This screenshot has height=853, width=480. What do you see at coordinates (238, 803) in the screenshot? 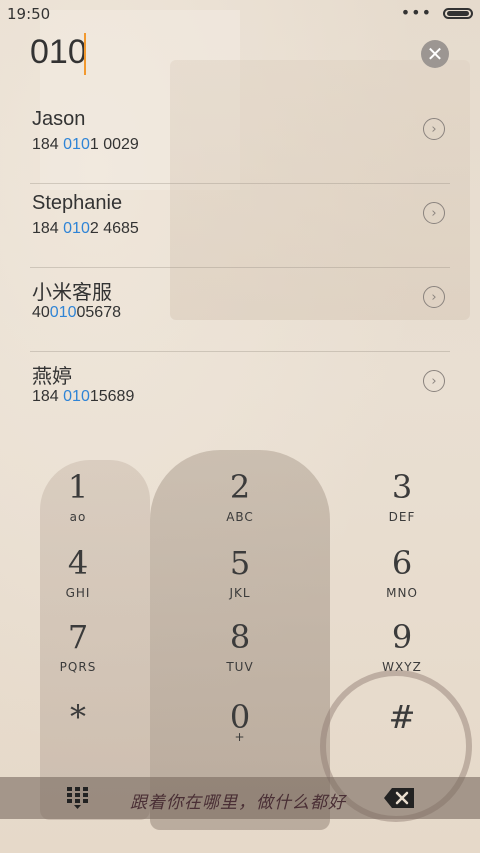
I see `dialer-slogan: 跟着你在哪里，做什么都好` at bounding box center [238, 803].